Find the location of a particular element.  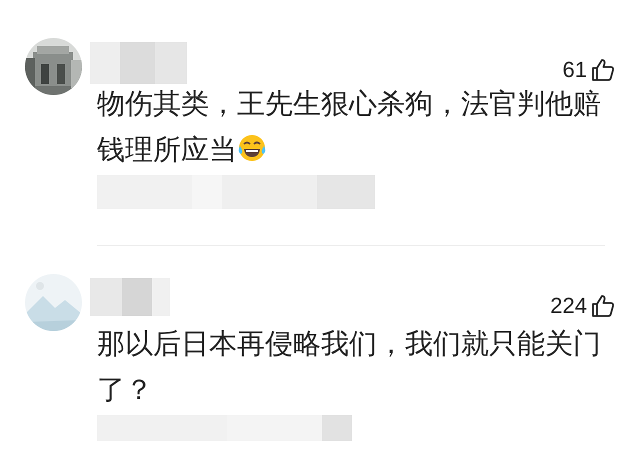

like-count: 224 is located at coordinates (568, 306).